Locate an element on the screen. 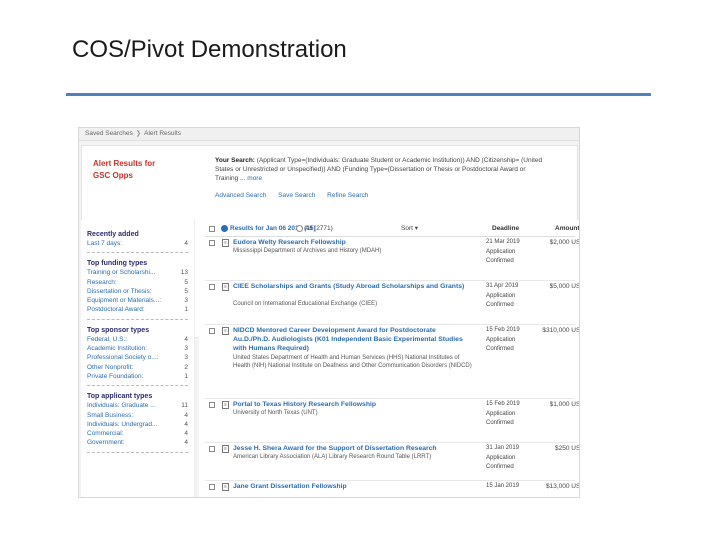 This screenshot has height=540, width=720. facet-label: Last 7 days: is located at coordinates (105, 243).